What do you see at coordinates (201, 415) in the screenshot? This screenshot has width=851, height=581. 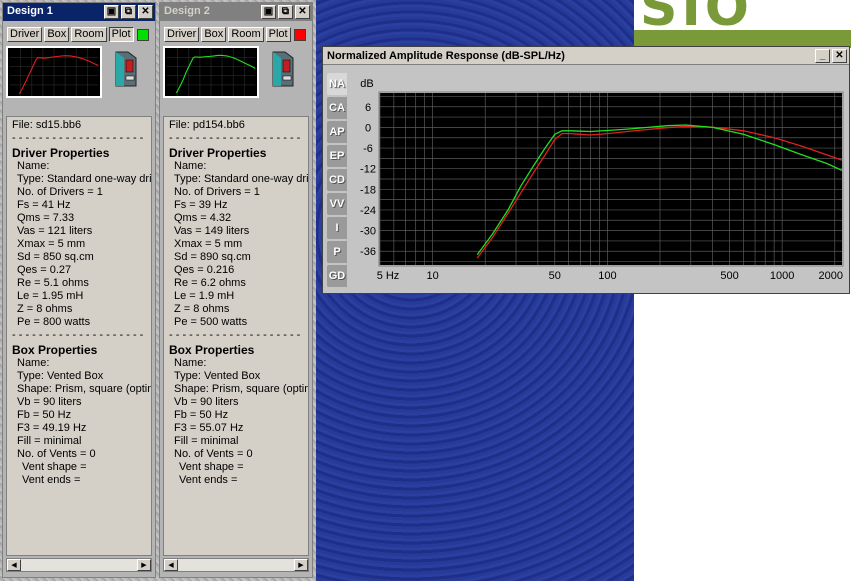 I see `property-line: Fb = 50 Hz` at bounding box center [201, 415].